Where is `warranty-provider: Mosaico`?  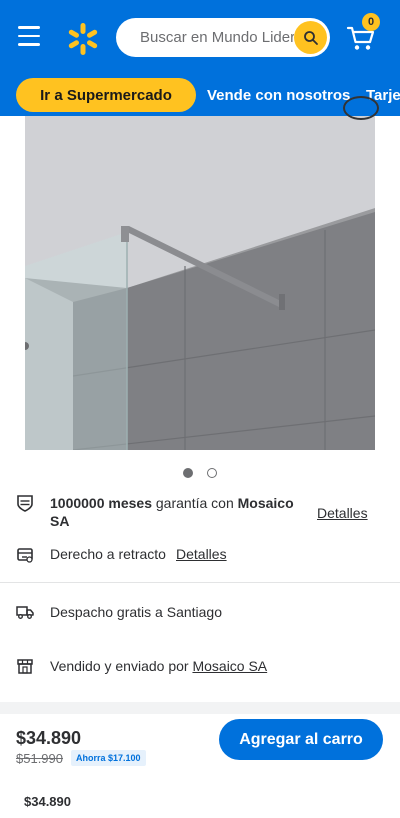
warranty-provider: Mosaico is located at coordinates (265, 503).